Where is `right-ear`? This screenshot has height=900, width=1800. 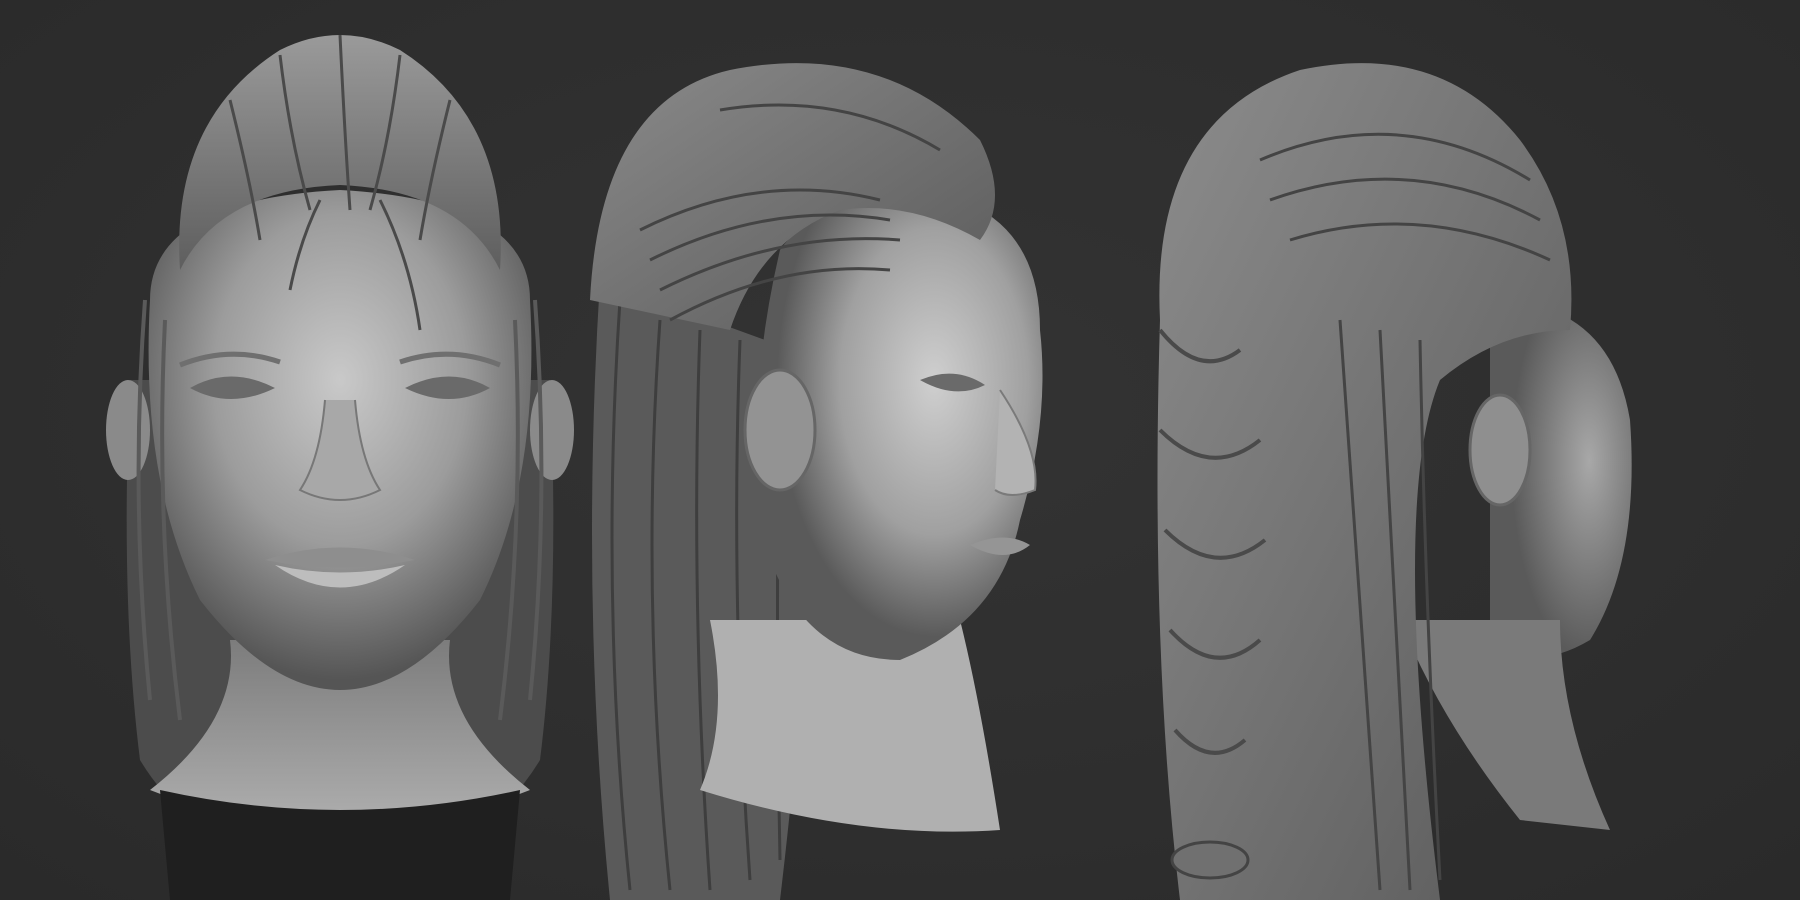 right-ear is located at coordinates (552, 430).